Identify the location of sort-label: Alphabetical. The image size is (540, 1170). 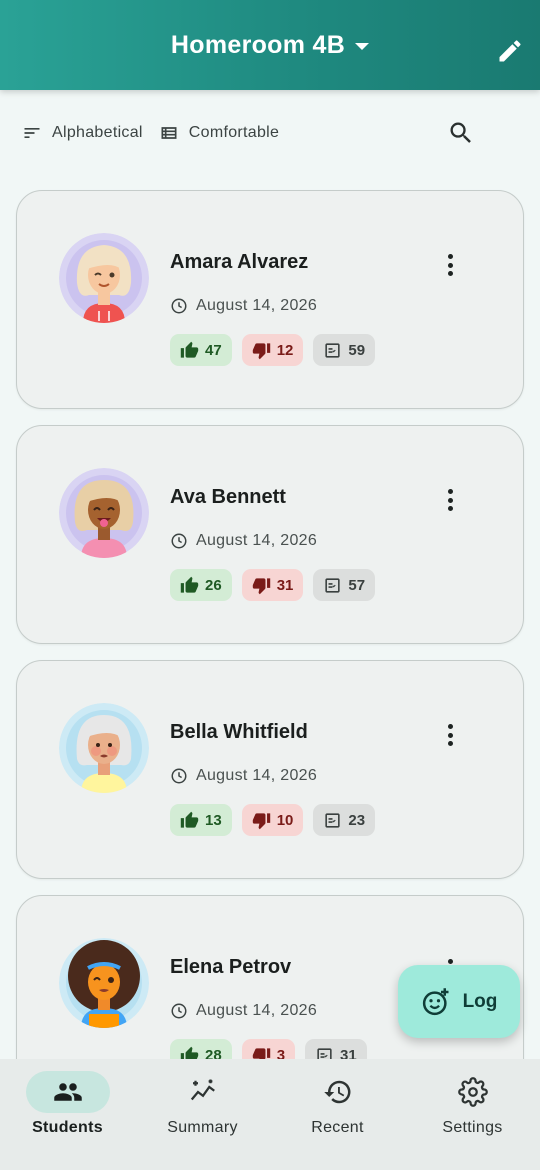
(97, 132).